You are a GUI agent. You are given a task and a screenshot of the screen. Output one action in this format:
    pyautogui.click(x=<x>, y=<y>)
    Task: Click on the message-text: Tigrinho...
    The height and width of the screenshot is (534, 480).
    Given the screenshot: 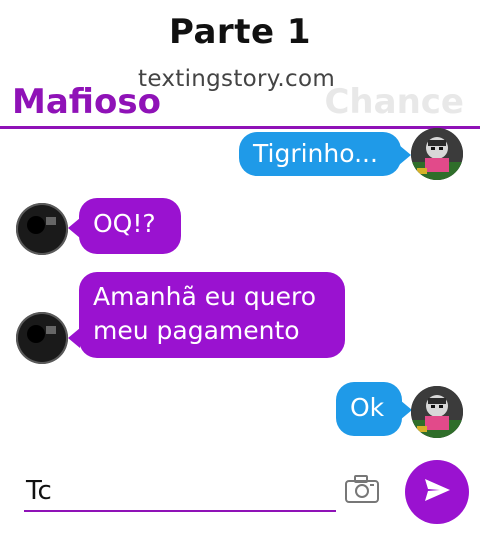 What is the action you would take?
    pyautogui.click(x=315, y=153)
    